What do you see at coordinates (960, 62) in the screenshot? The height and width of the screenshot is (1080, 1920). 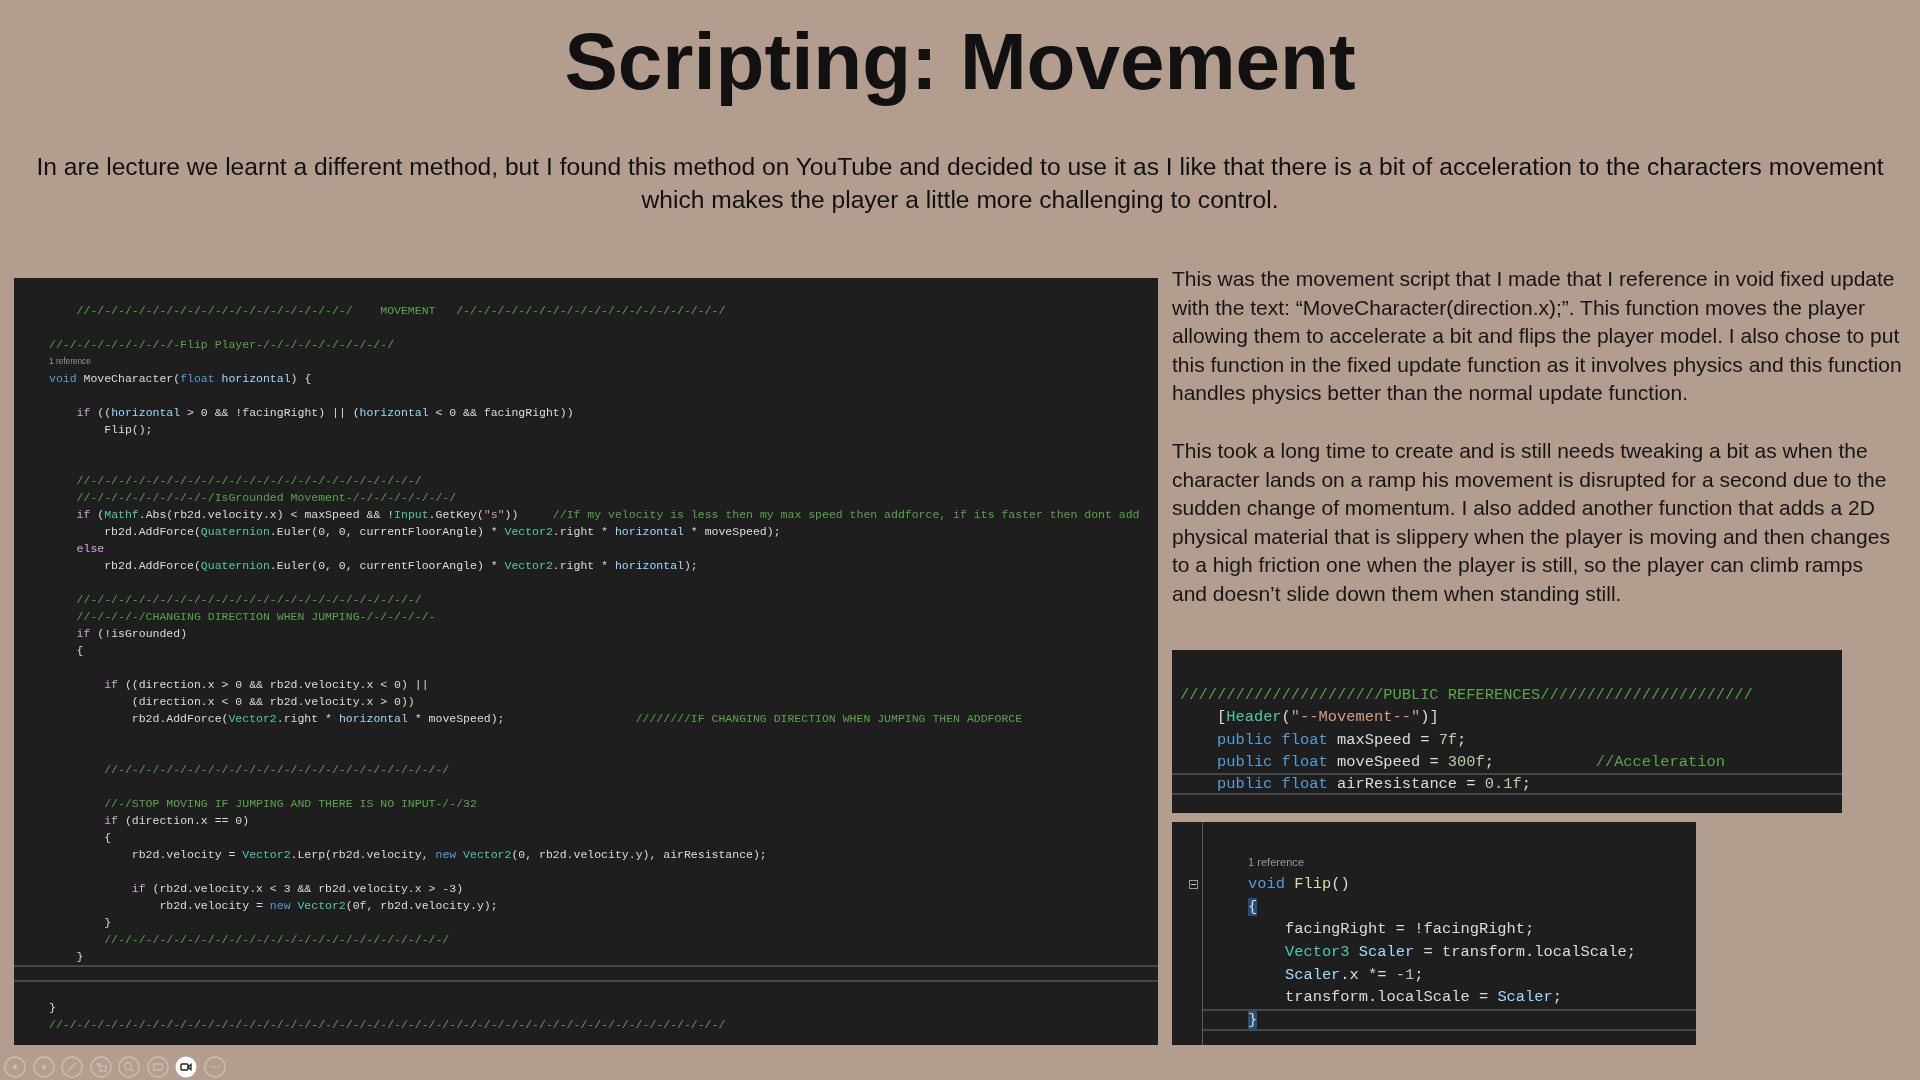 I see `slide-title: Scripting: Movement` at bounding box center [960, 62].